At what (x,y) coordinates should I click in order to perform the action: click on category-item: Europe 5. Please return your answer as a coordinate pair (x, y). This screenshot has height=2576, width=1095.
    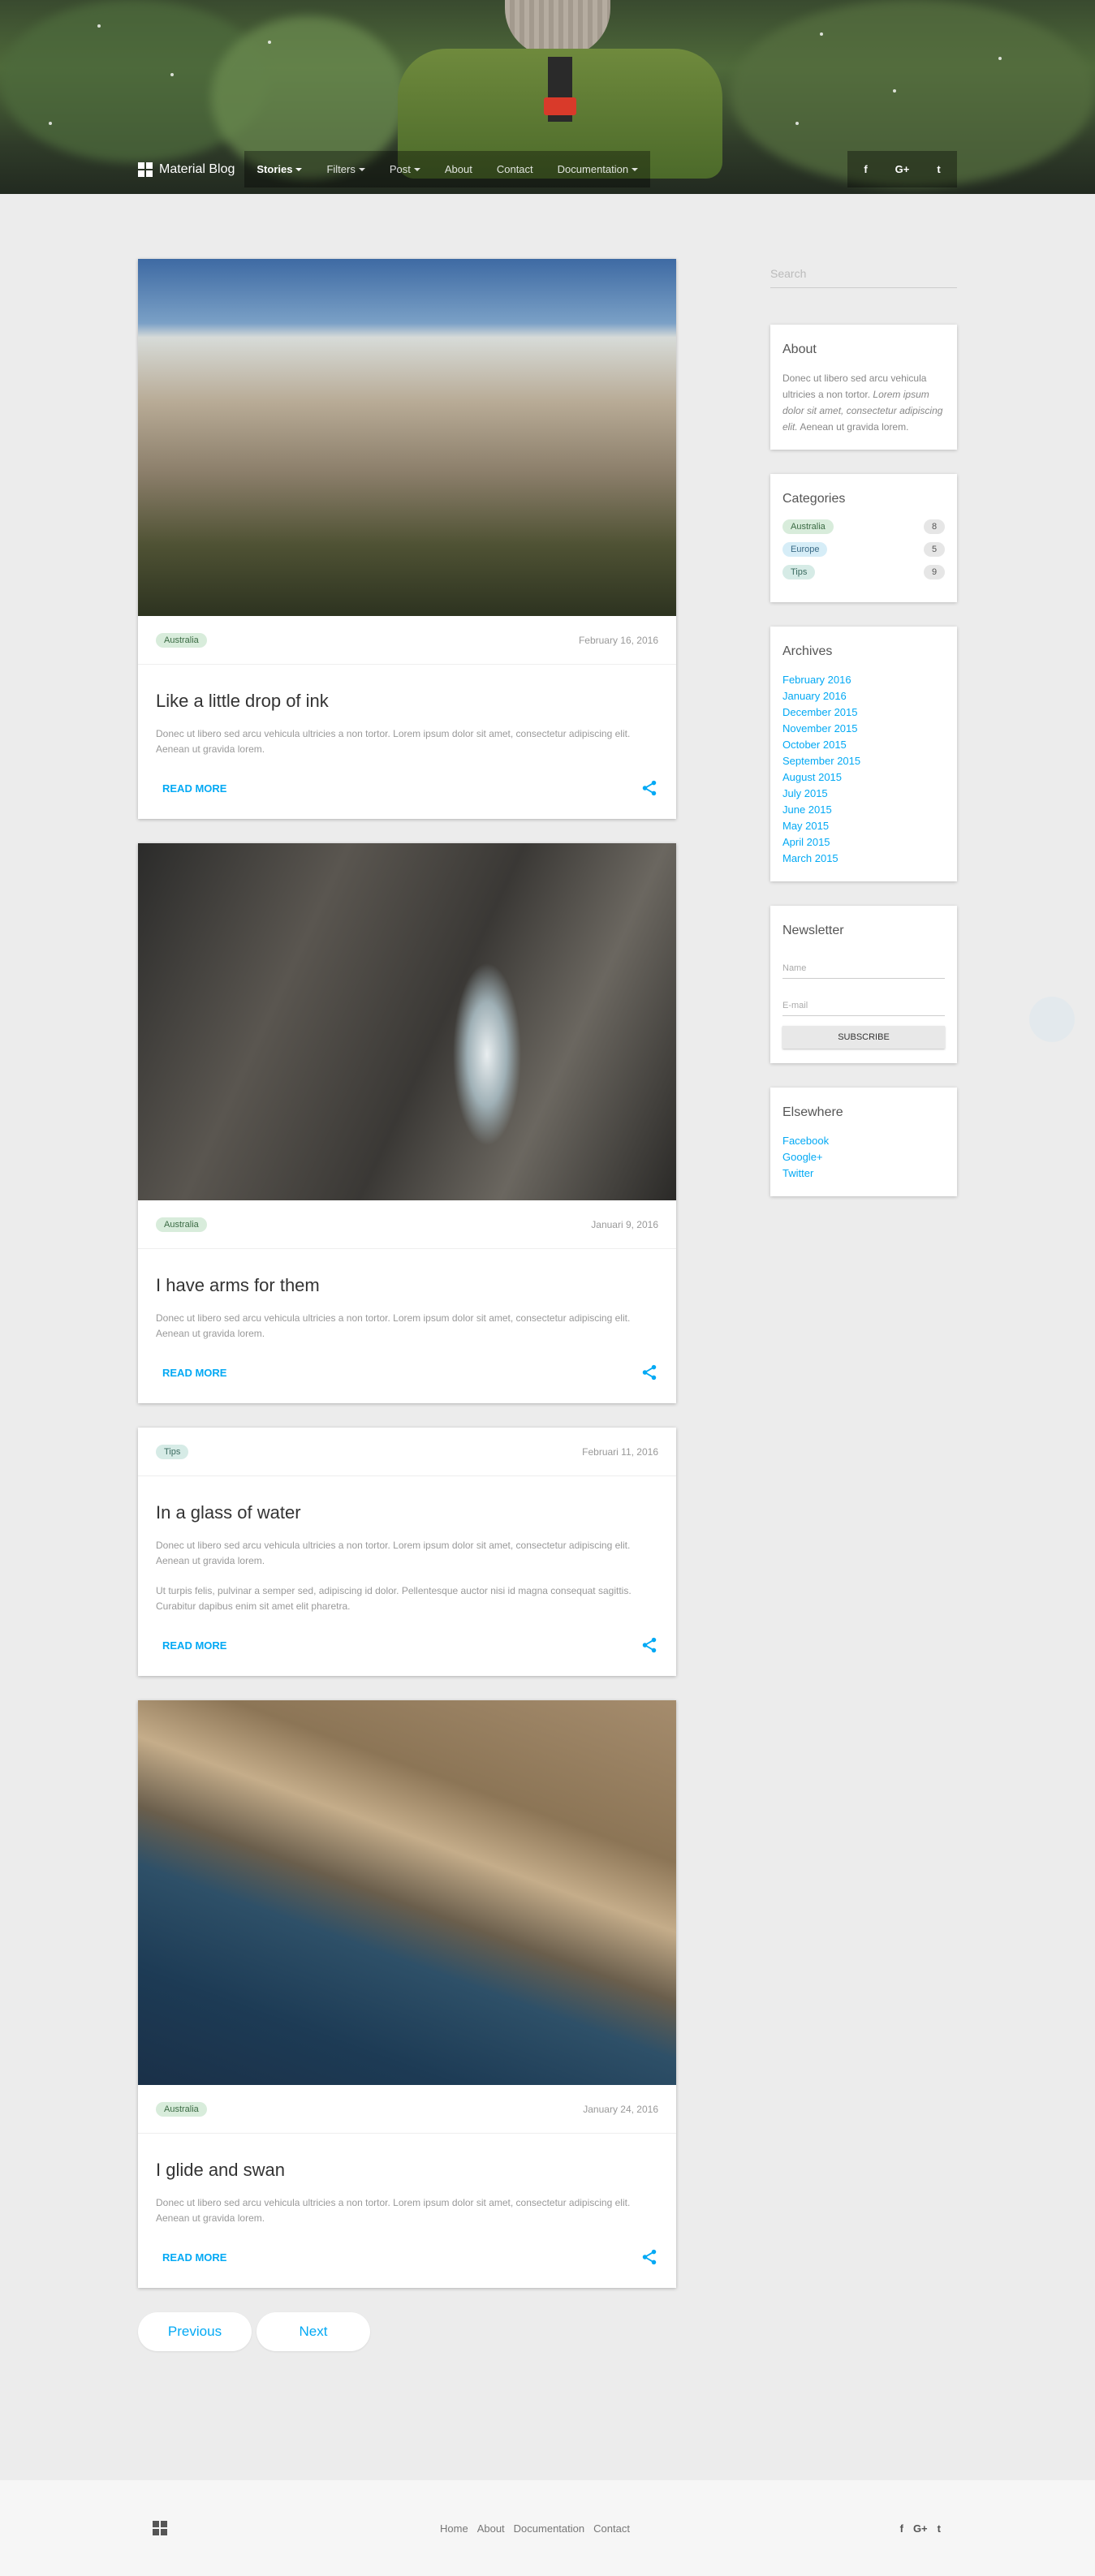
    Looking at the image, I should click on (863, 549).